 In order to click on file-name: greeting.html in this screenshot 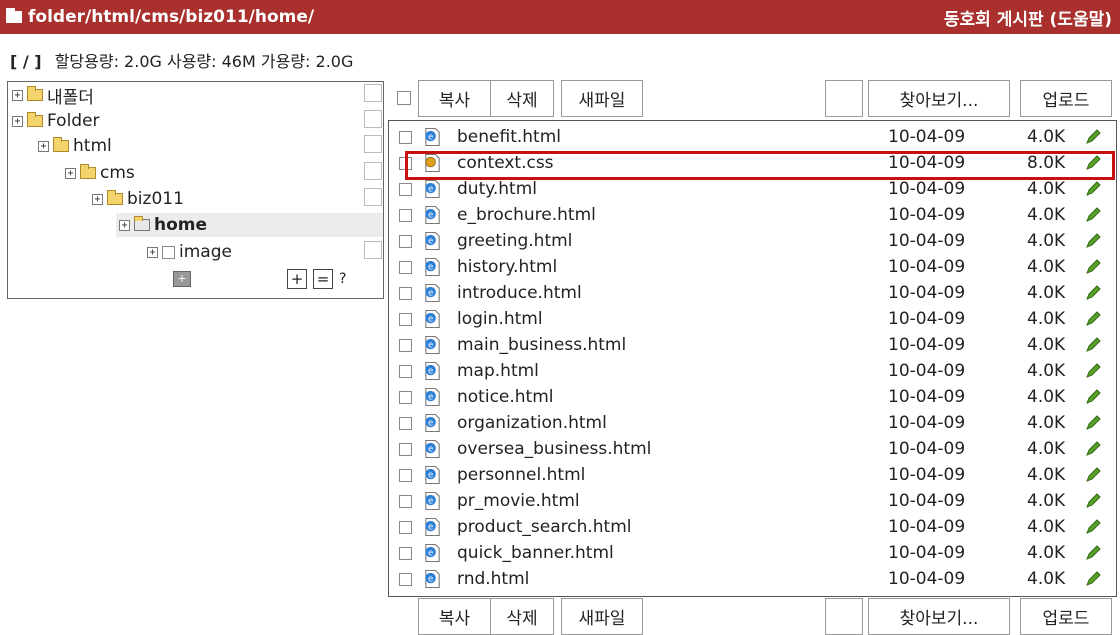, I will do `click(514, 241)`.